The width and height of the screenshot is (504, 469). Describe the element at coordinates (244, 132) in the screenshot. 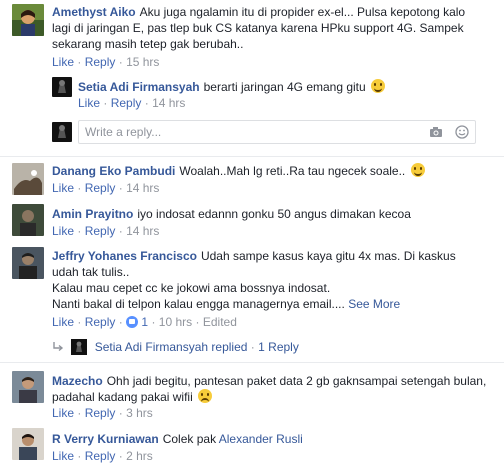

I see `reply-input` at that location.